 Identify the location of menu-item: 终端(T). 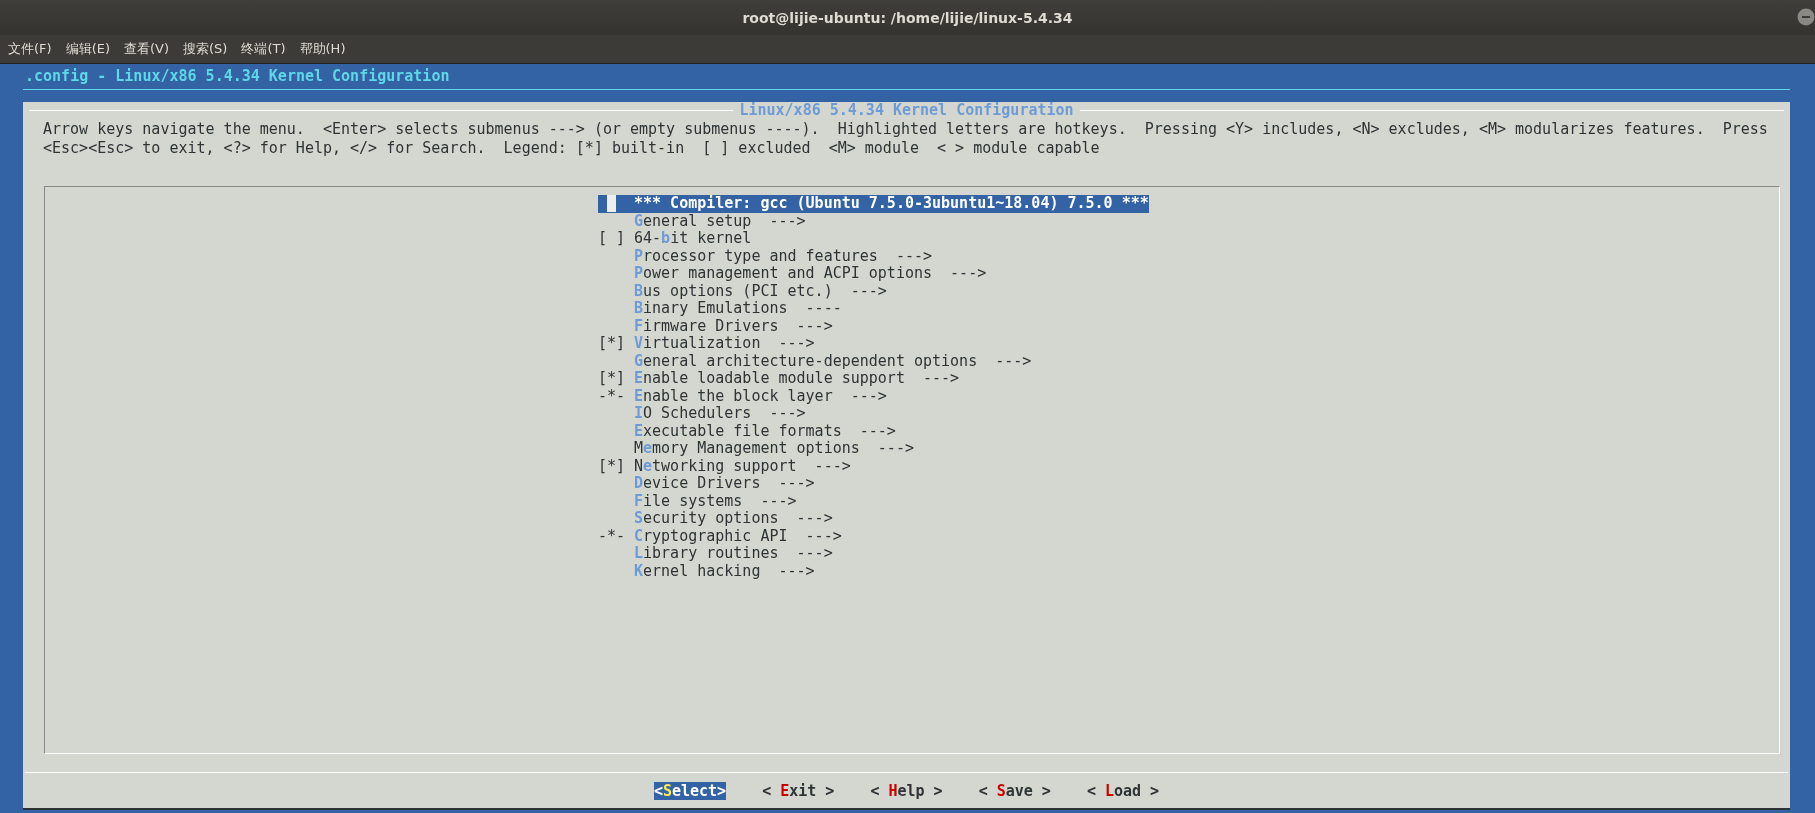
(263, 49).